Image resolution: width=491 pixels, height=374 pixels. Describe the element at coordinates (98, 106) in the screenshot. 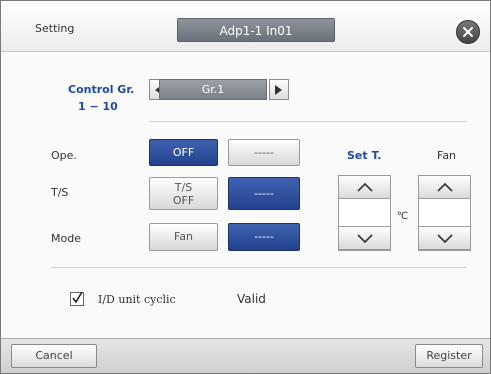

I see `control-group-range: 1 − 10` at that location.